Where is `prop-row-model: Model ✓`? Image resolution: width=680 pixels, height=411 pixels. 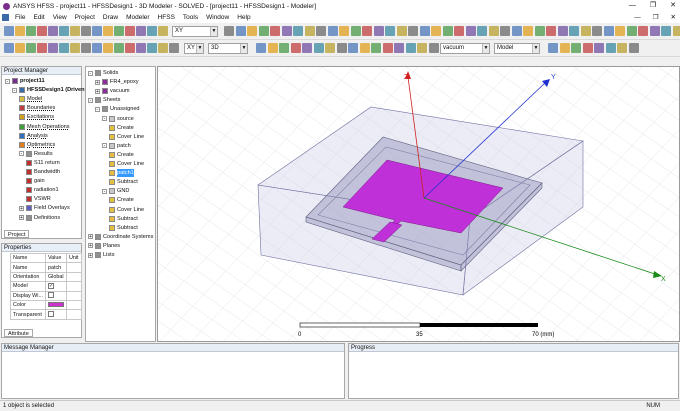 prop-row-model: Model ✓ is located at coordinates (46, 286).